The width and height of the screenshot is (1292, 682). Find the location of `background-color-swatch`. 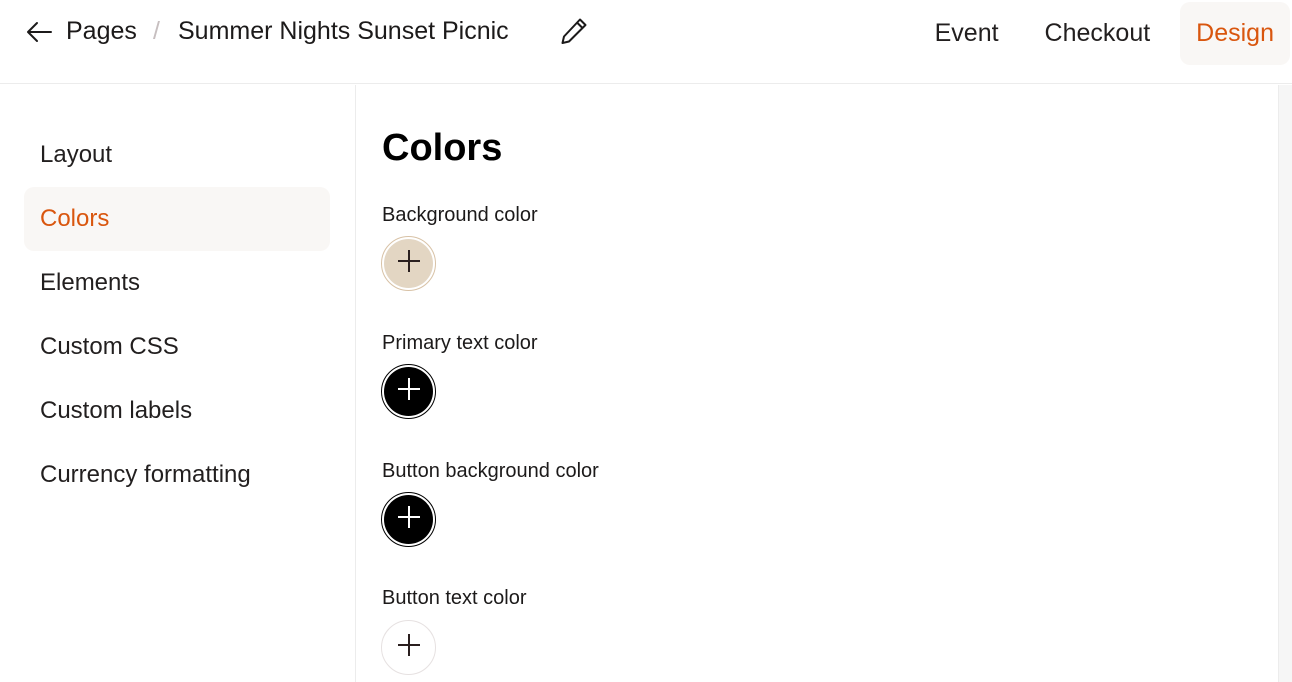

background-color-swatch is located at coordinates (408, 263).